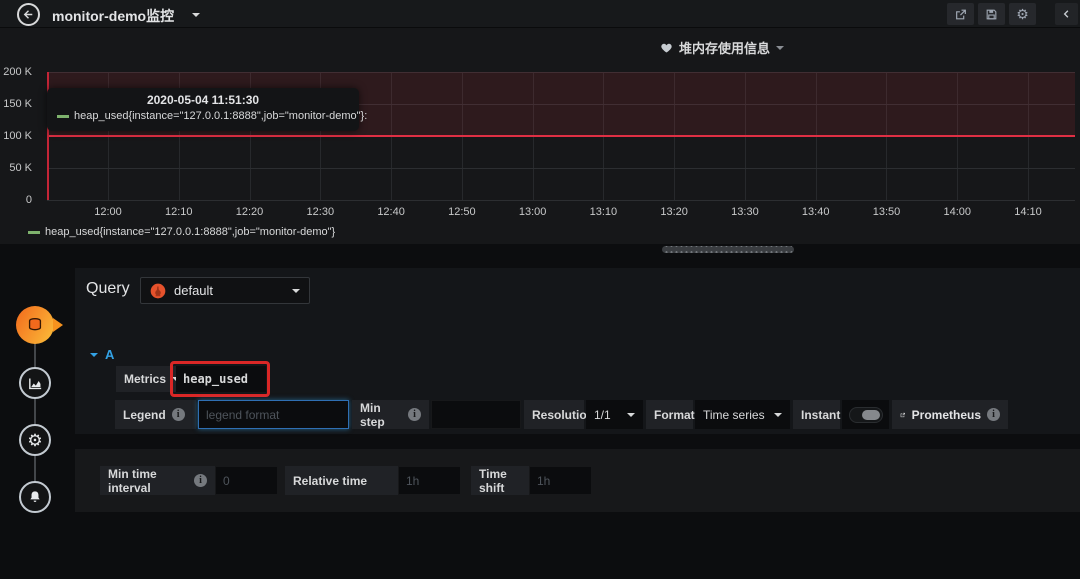 The height and width of the screenshot is (579, 1080). I want to click on sidebar-tab-queries, so click(39, 325).